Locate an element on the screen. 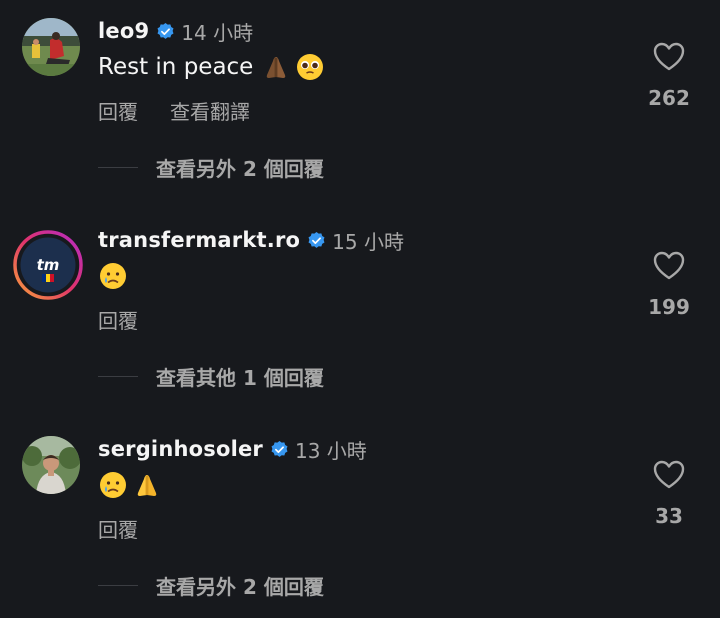 Image resolution: width=720 pixels, height=618 pixels. comment-actions: 回覆 查看翻譯 is located at coordinates (174, 110).